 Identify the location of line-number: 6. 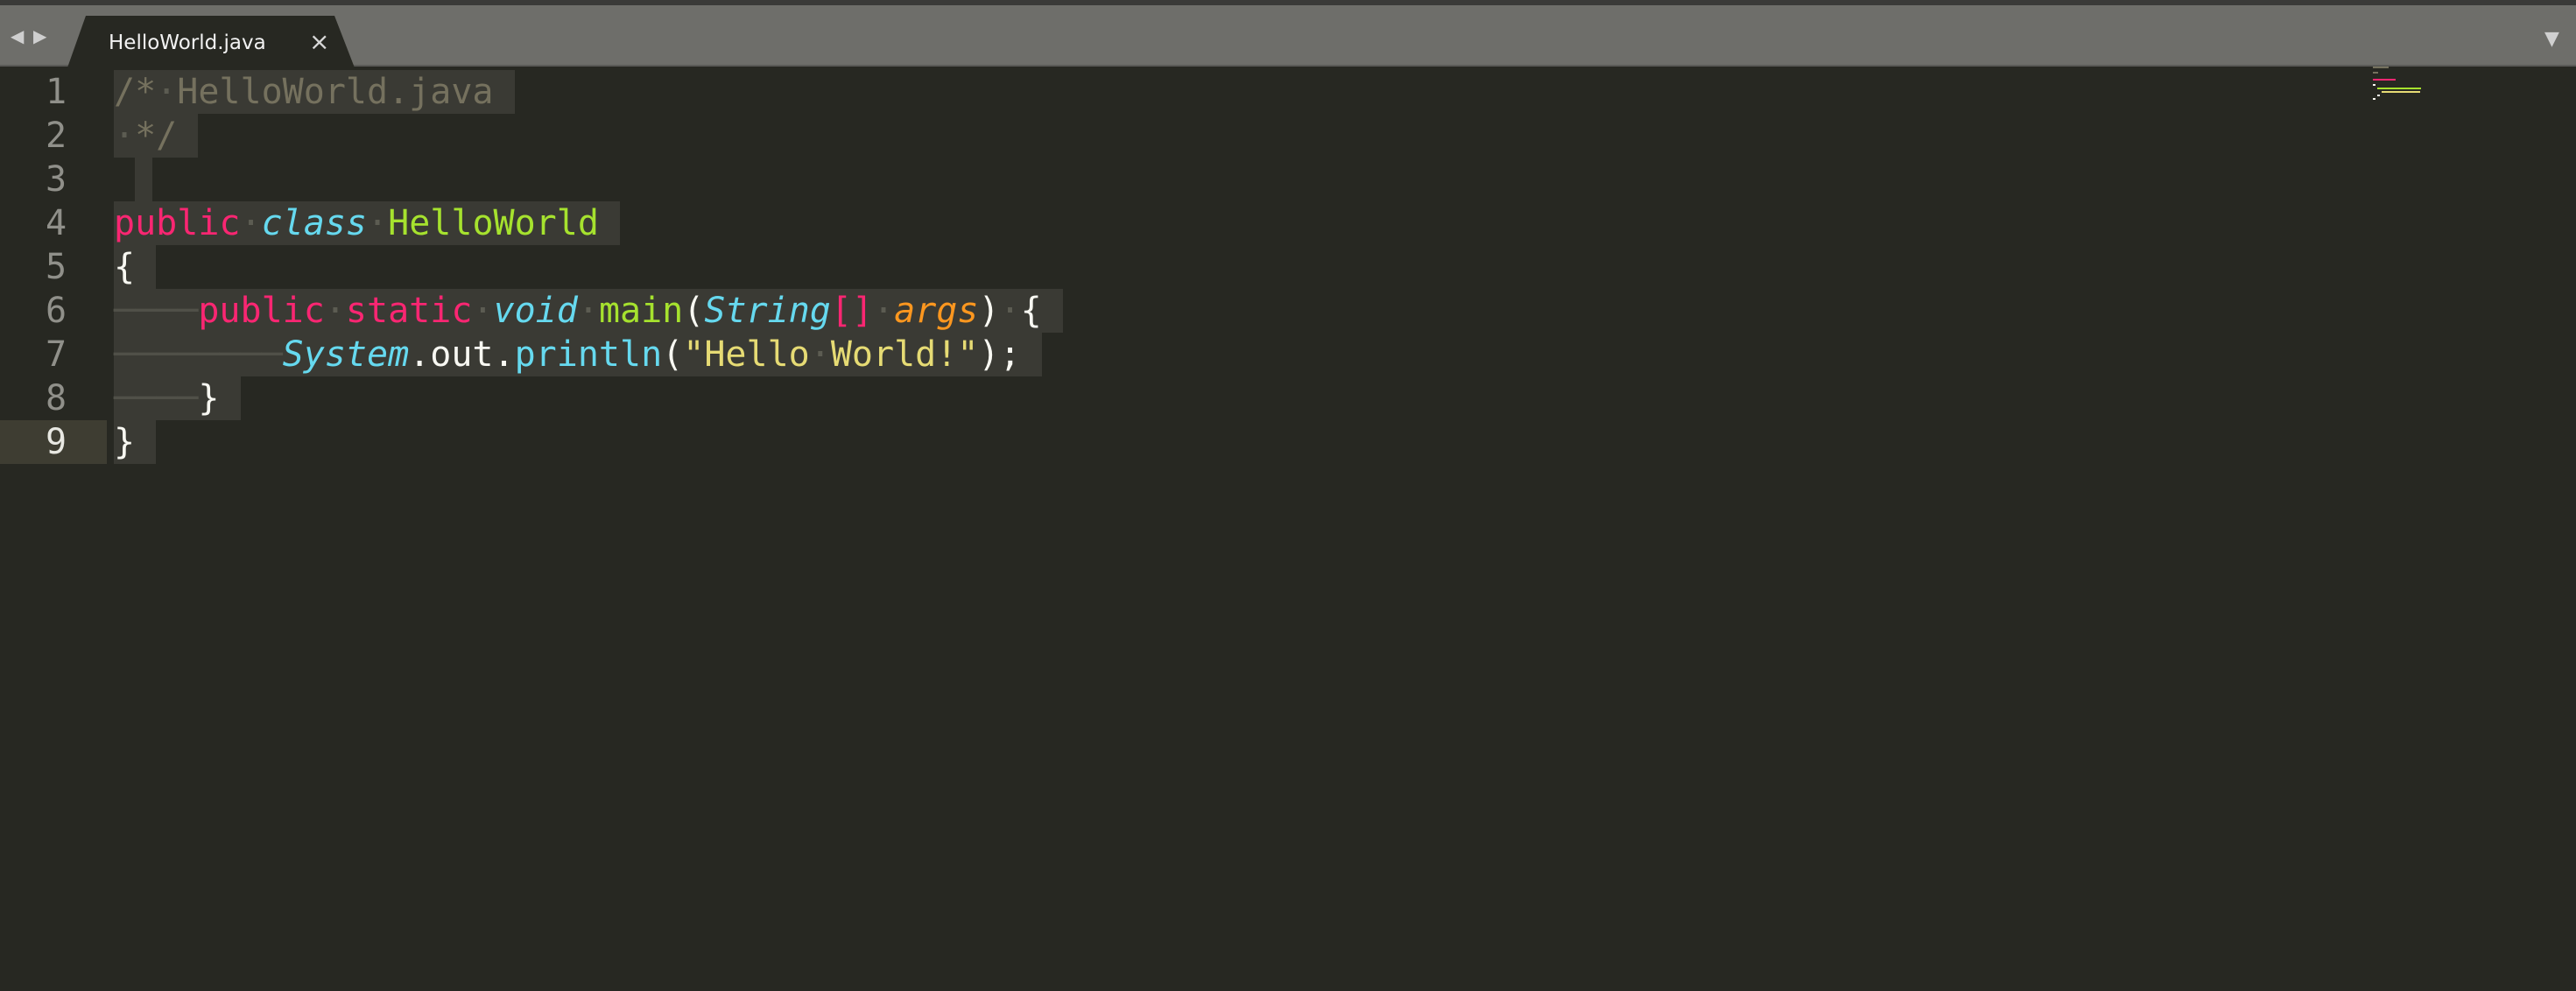
(53, 311).